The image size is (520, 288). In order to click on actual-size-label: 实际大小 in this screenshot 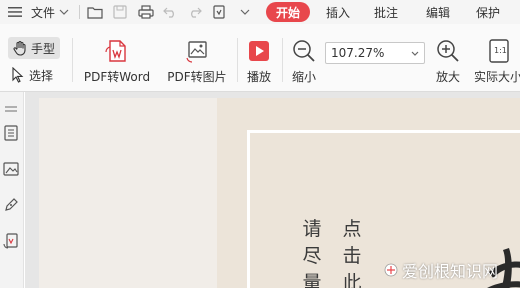, I will do `click(497, 77)`.